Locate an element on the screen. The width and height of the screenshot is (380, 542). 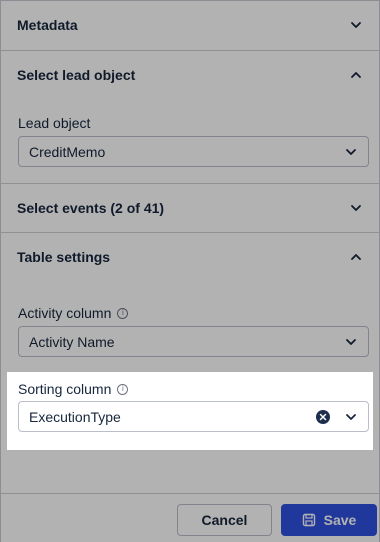
section-metadata-header: Metadata is located at coordinates (190, 25).